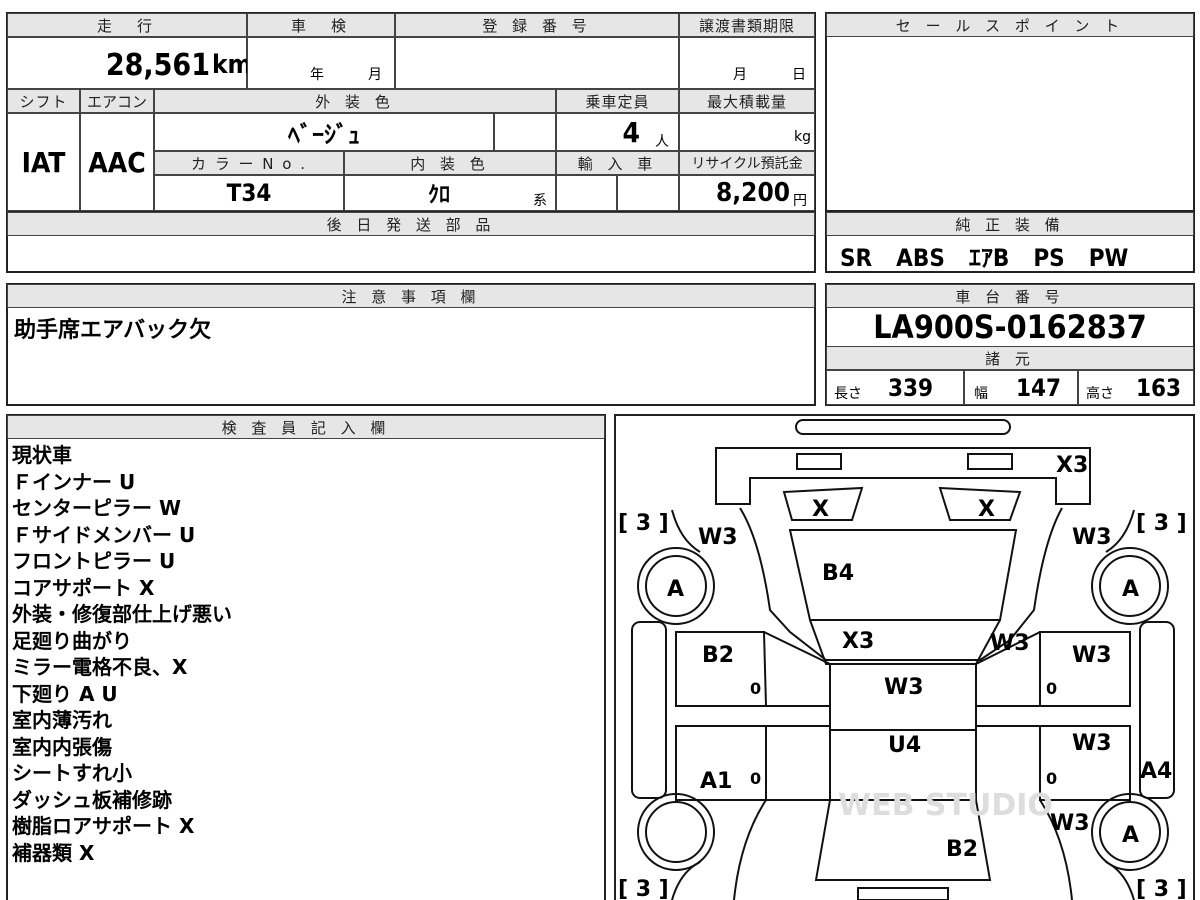  I want to click on genuine-equipment-header: 純 正 装 備, so click(1010, 224).